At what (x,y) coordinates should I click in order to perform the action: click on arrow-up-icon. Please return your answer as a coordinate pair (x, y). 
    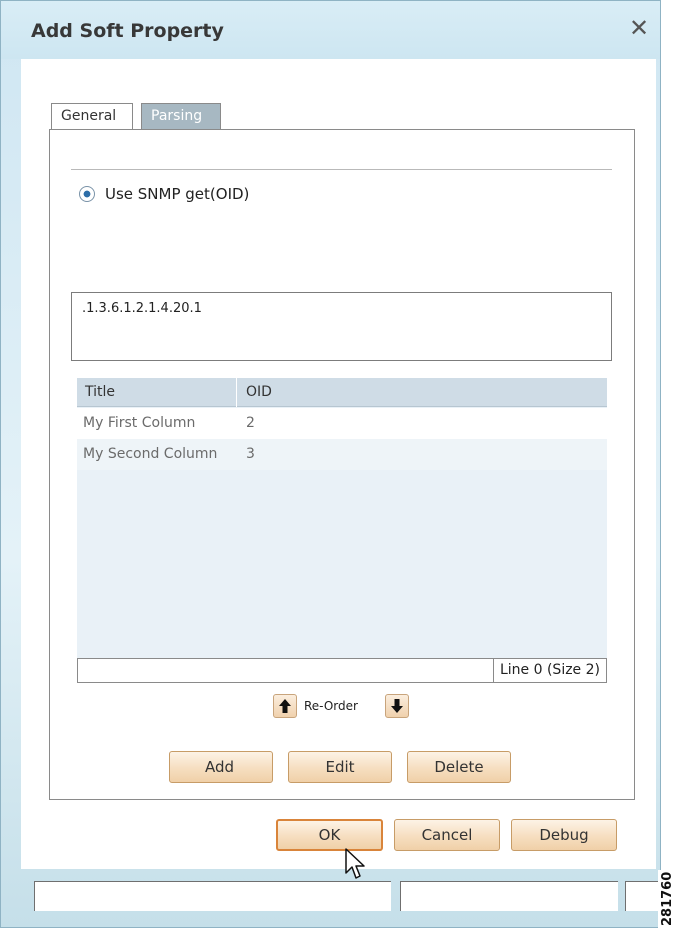
    Looking at the image, I should click on (285, 706).